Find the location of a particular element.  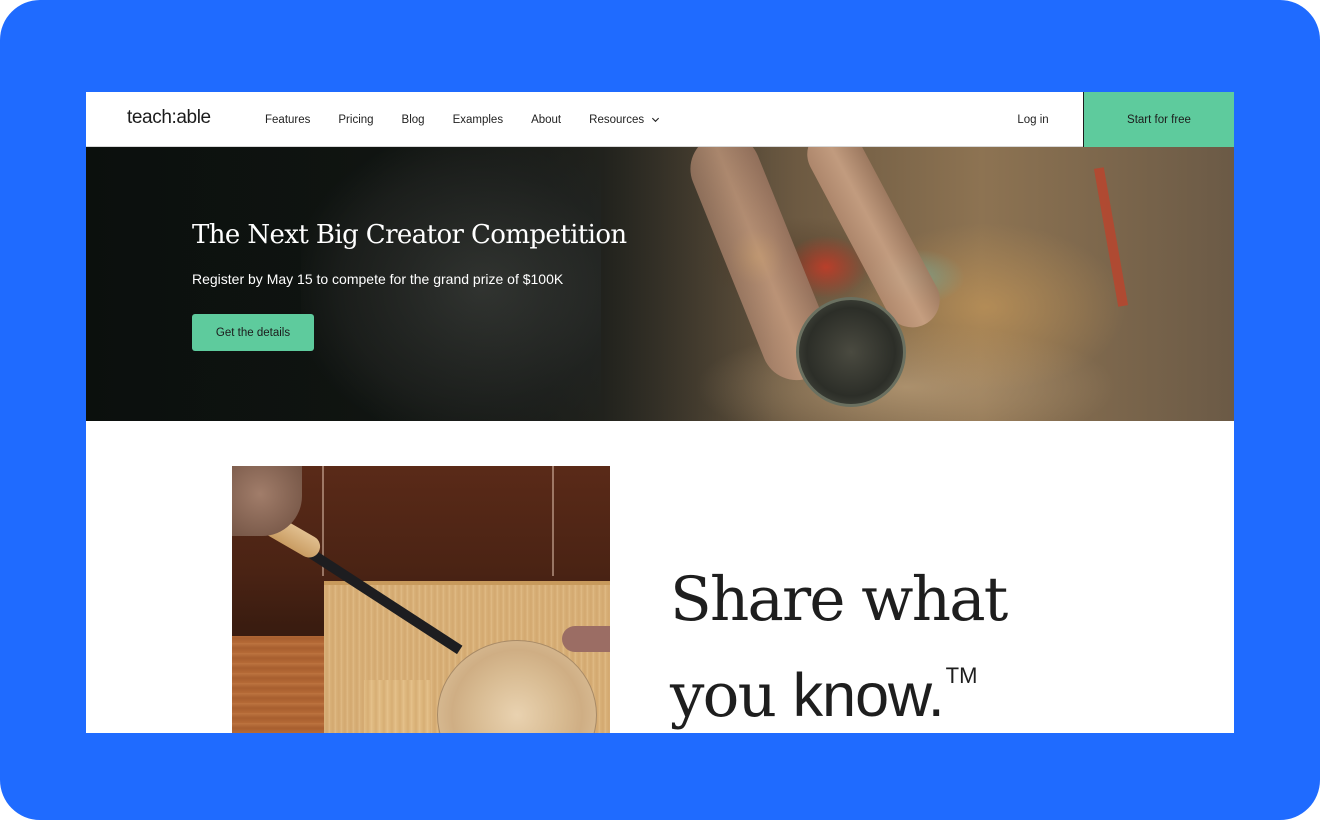

chevron-down-icon is located at coordinates (656, 120).